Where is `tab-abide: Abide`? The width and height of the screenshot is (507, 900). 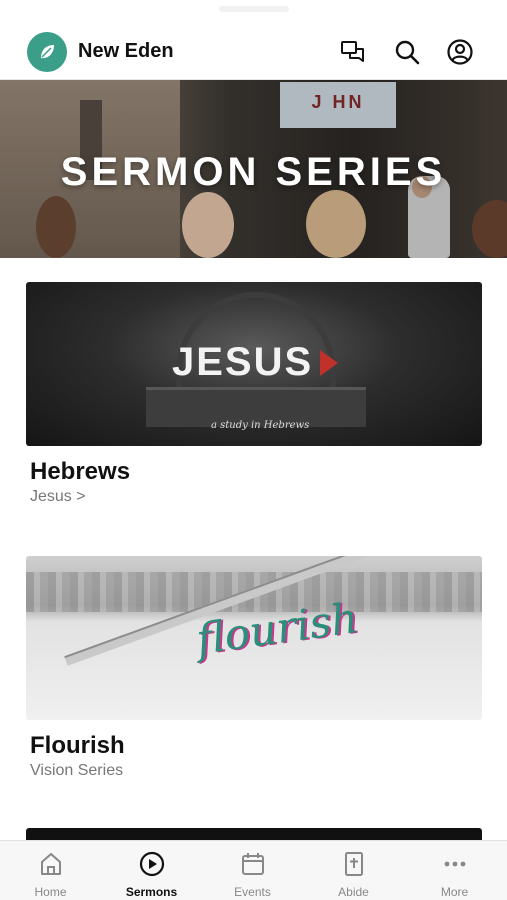 tab-abide: Abide is located at coordinates (353, 870).